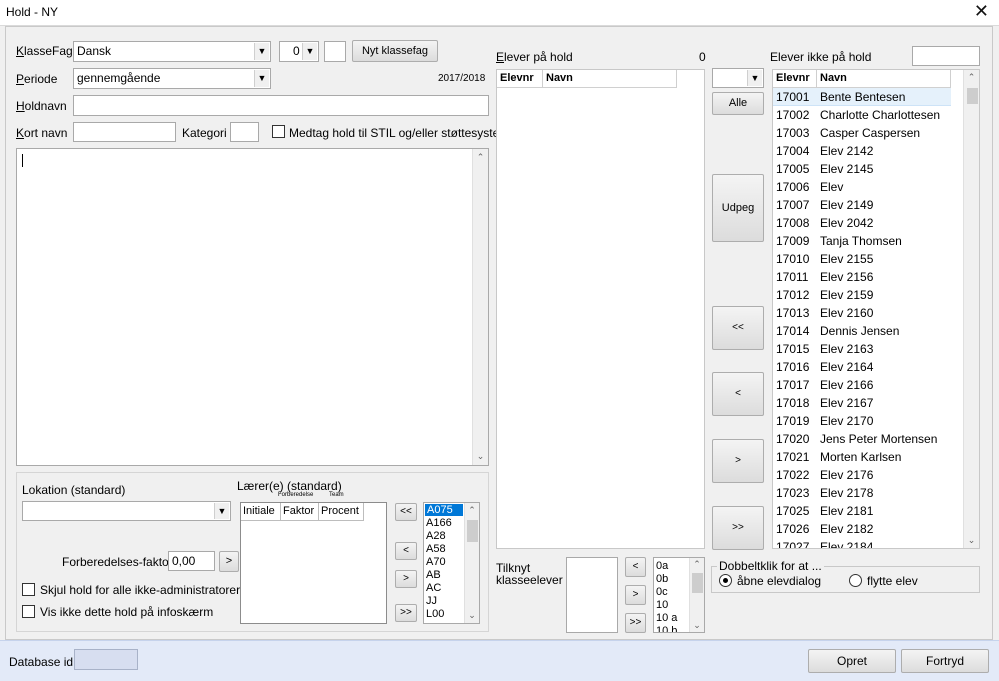 Image resolution: width=999 pixels, height=681 pixels. Describe the element at coordinates (126, 511) in the screenshot. I see `lokation-select: ▼` at that location.